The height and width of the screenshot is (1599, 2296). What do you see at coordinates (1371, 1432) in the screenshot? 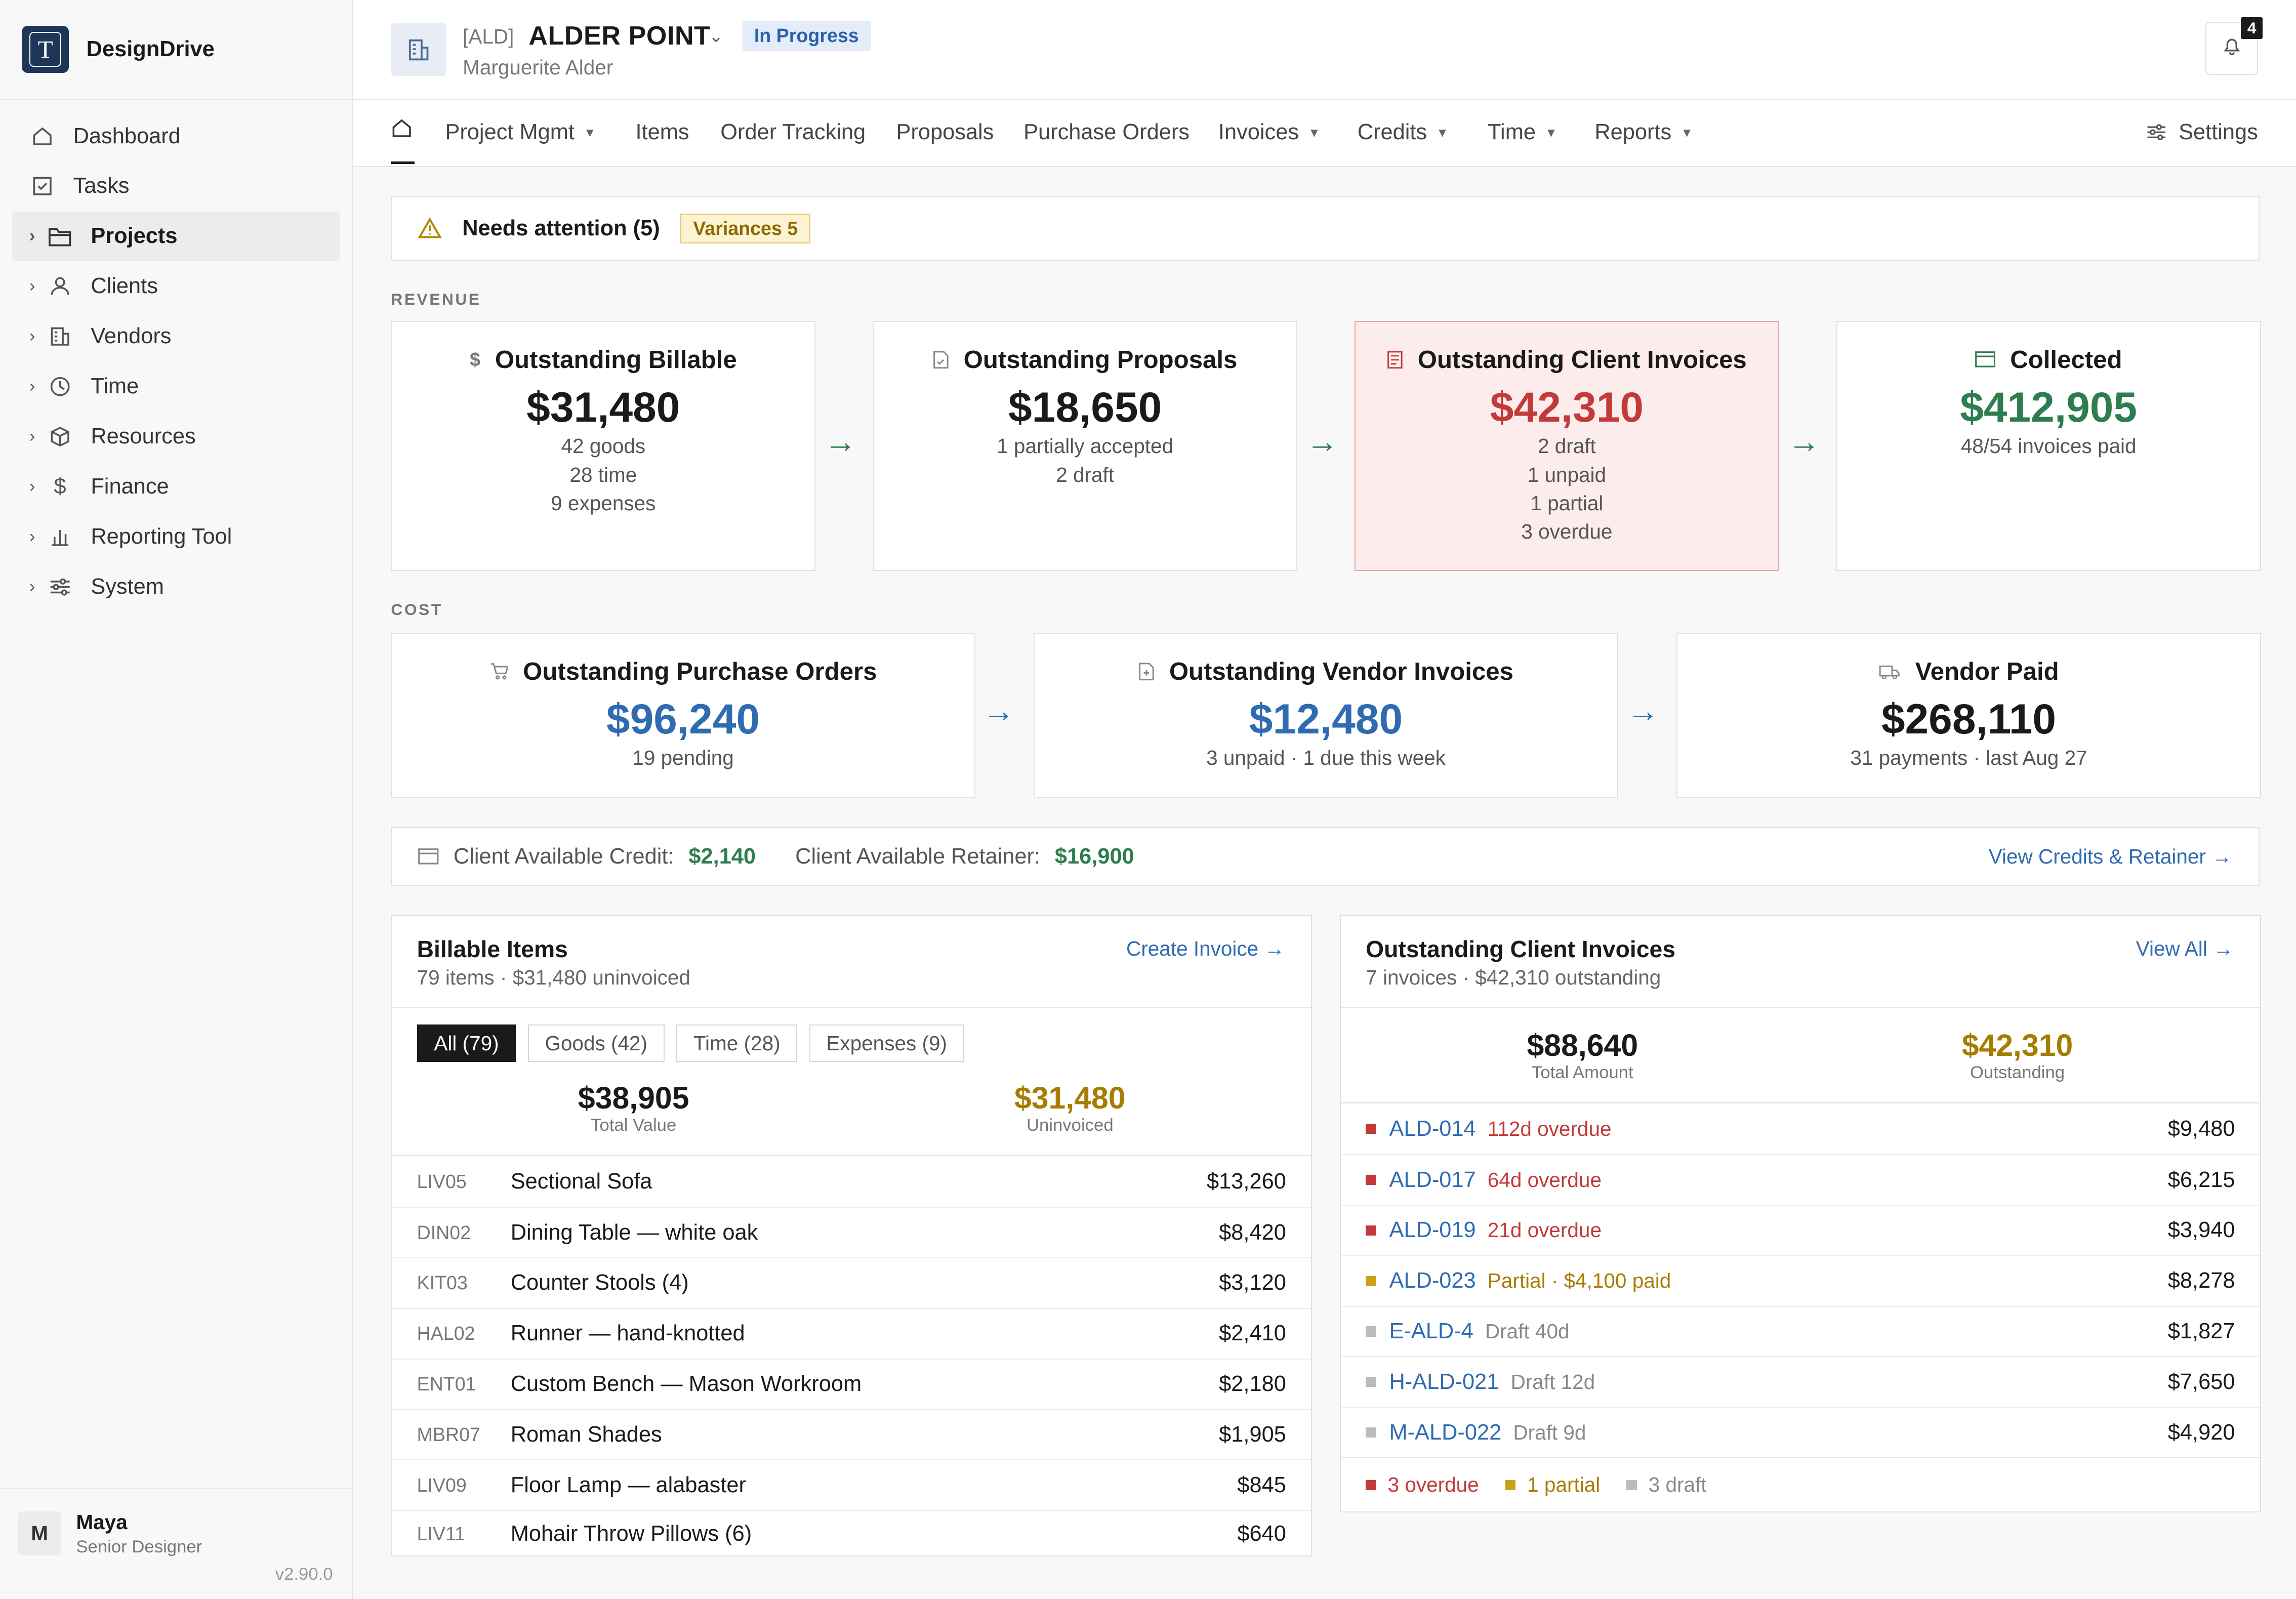
I see `status-draft-marker` at bounding box center [1371, 1432].